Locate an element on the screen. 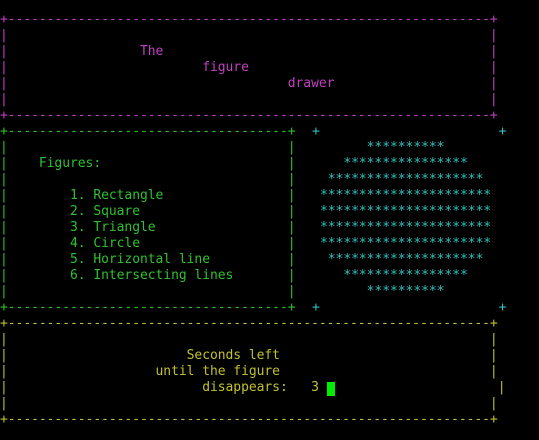  menu-item-intersecting-lines: | 6. Intersecting lines | is located at coordinates (148, 275).